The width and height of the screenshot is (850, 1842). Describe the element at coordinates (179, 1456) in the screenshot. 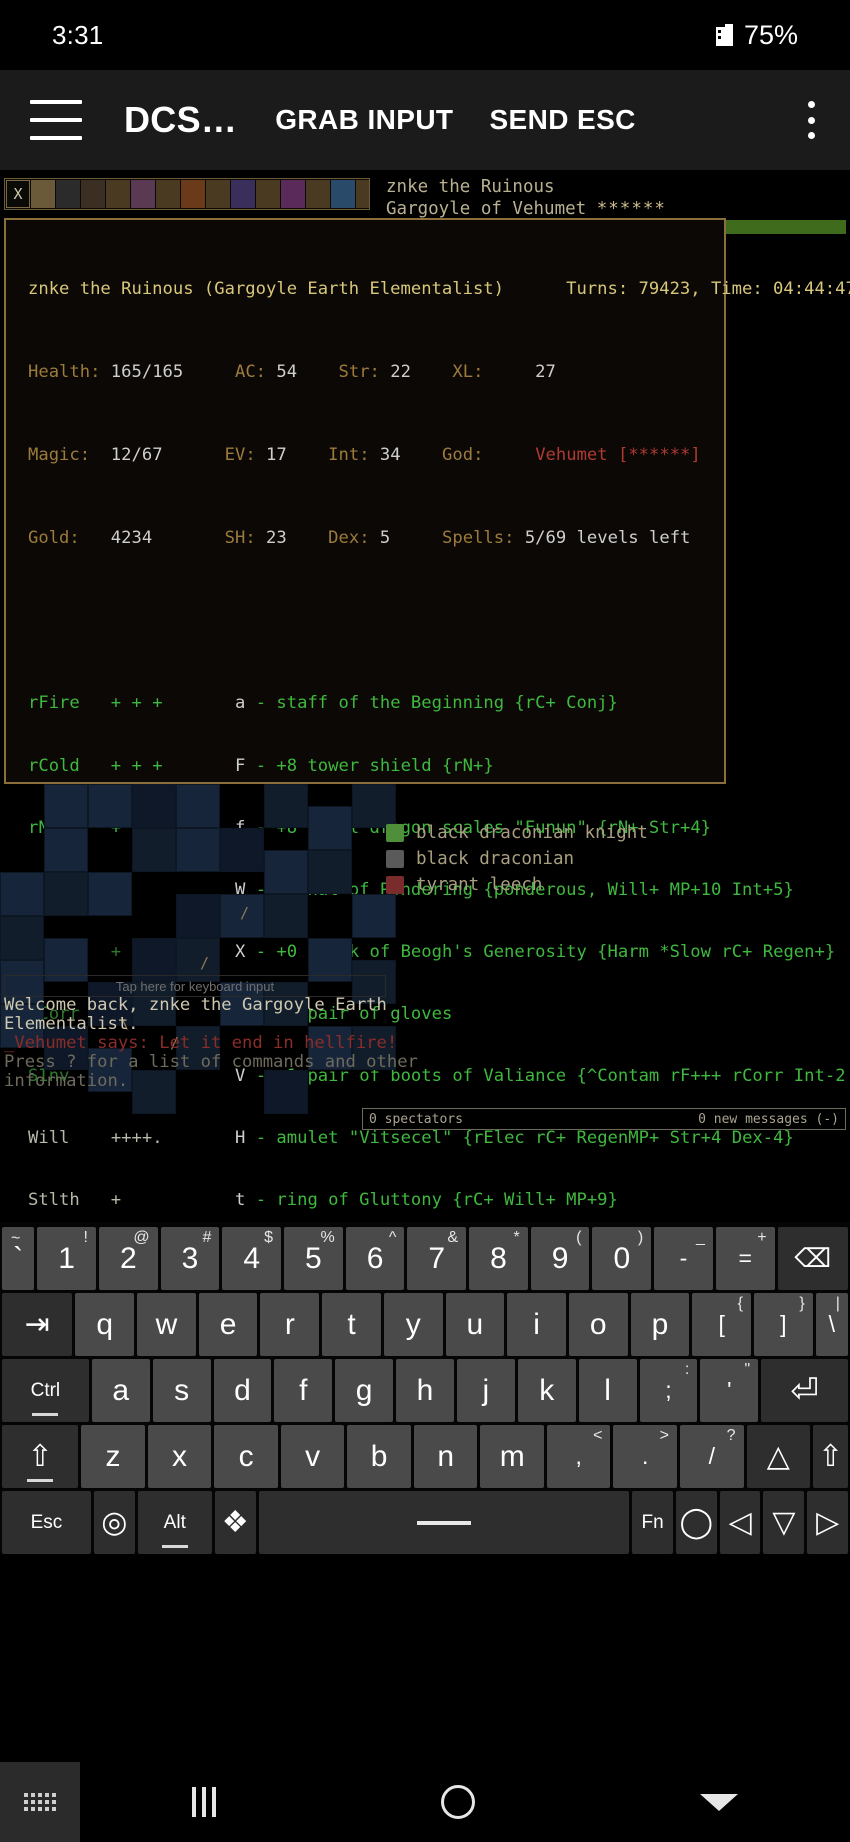

I see `key-x: x` at that location.